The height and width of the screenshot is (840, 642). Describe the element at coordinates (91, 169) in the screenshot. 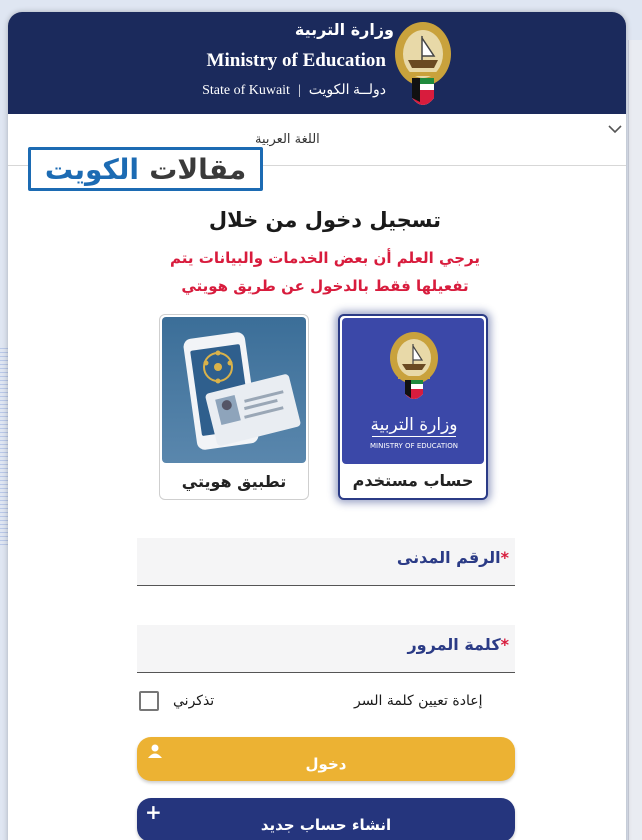

I see `watermark-part-blue: الكويت` at that location.